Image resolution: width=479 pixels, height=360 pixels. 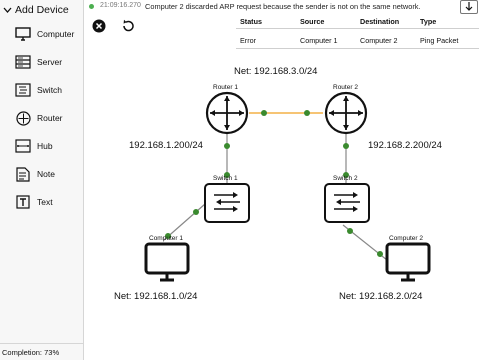 What do you see at coordinates (225, 87) in the screenshot?
I see `device-label-router1: Router 1` at bounding box center [225, 87].